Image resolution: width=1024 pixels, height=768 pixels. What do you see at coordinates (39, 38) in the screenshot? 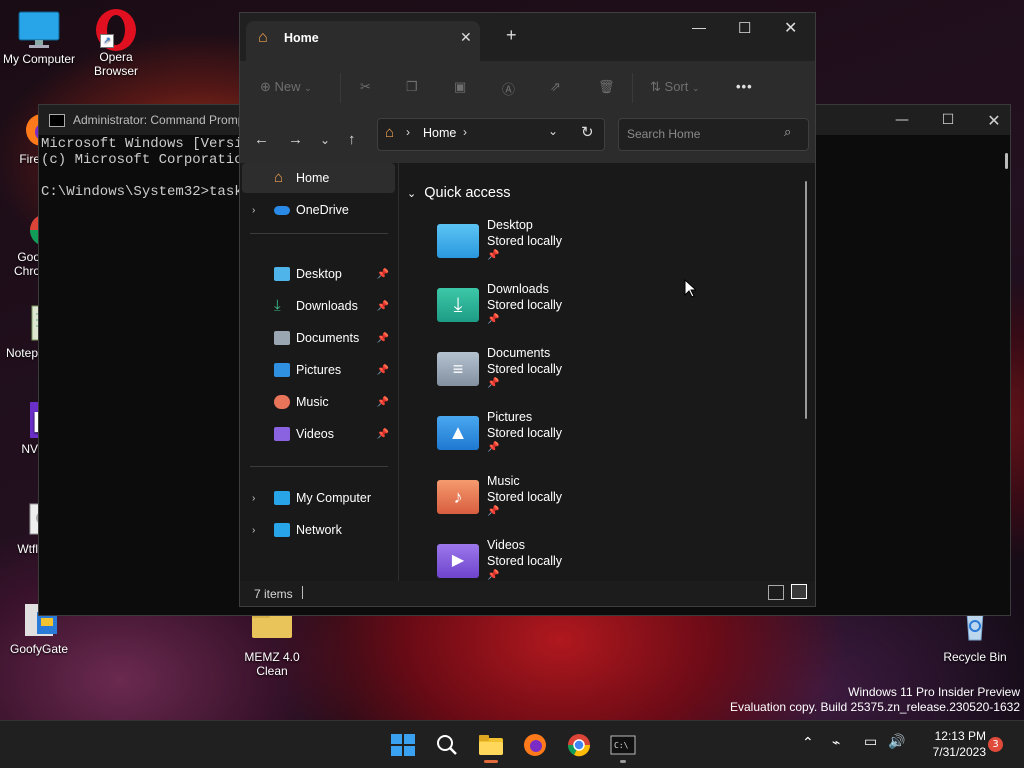
I see `desktop-icon-my-computer: My Computer` at bounding box center [39, 38].